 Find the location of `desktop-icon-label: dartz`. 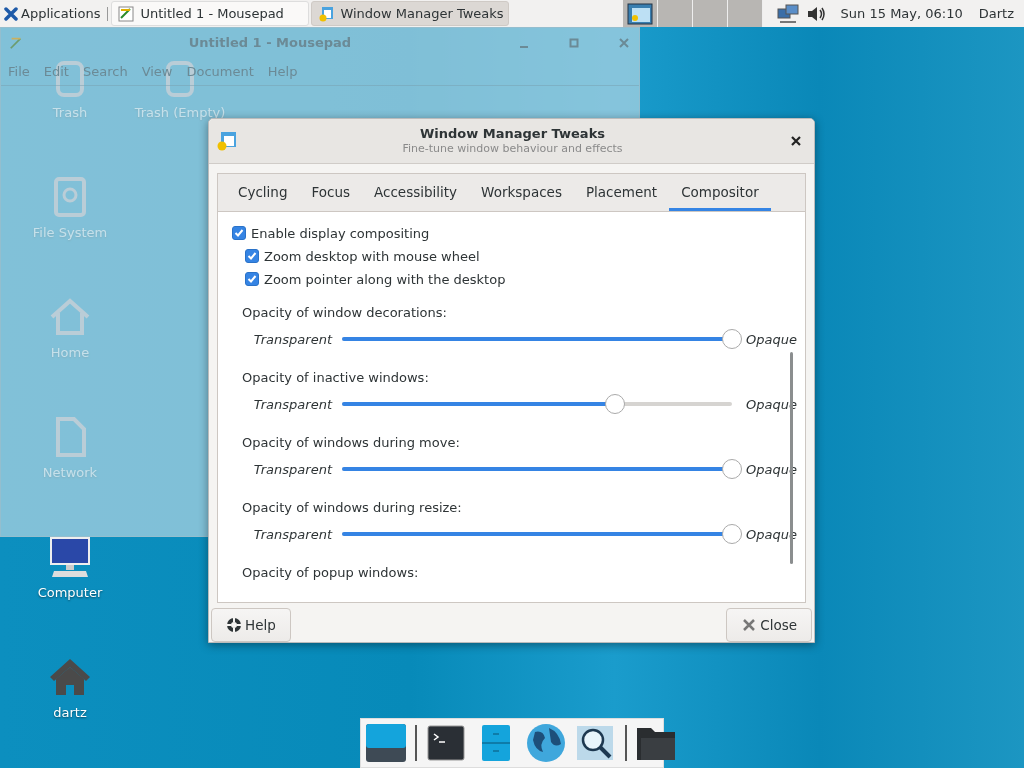

desktop-icon-label: dartz is located at coordinates (70, 712).